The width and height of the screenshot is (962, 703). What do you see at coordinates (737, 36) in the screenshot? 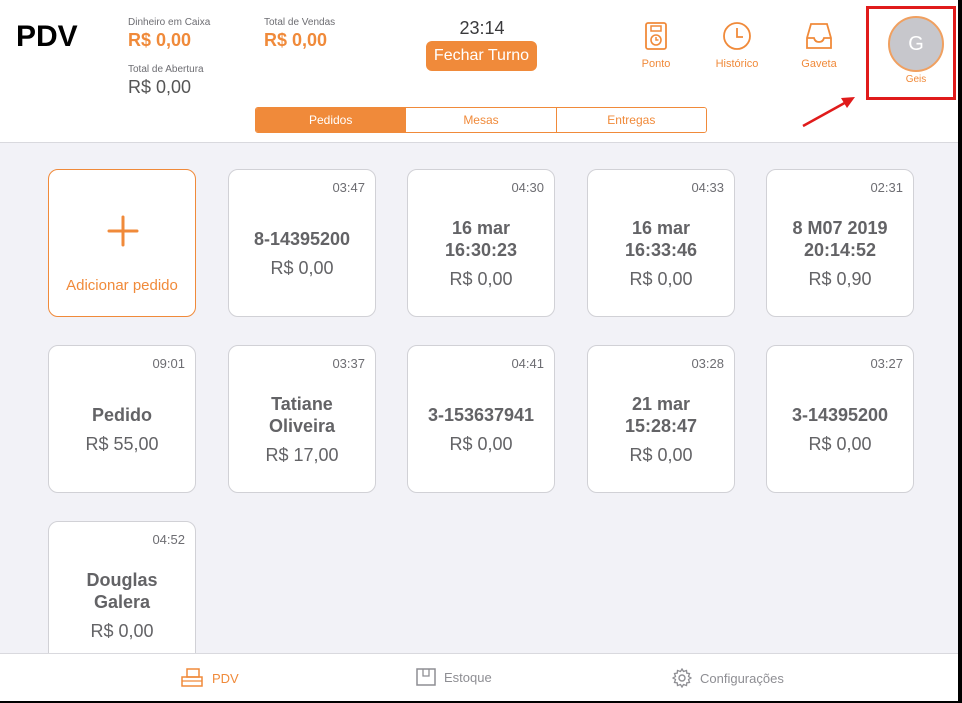
I see `clock-icon` at bounding box center [737, 36].